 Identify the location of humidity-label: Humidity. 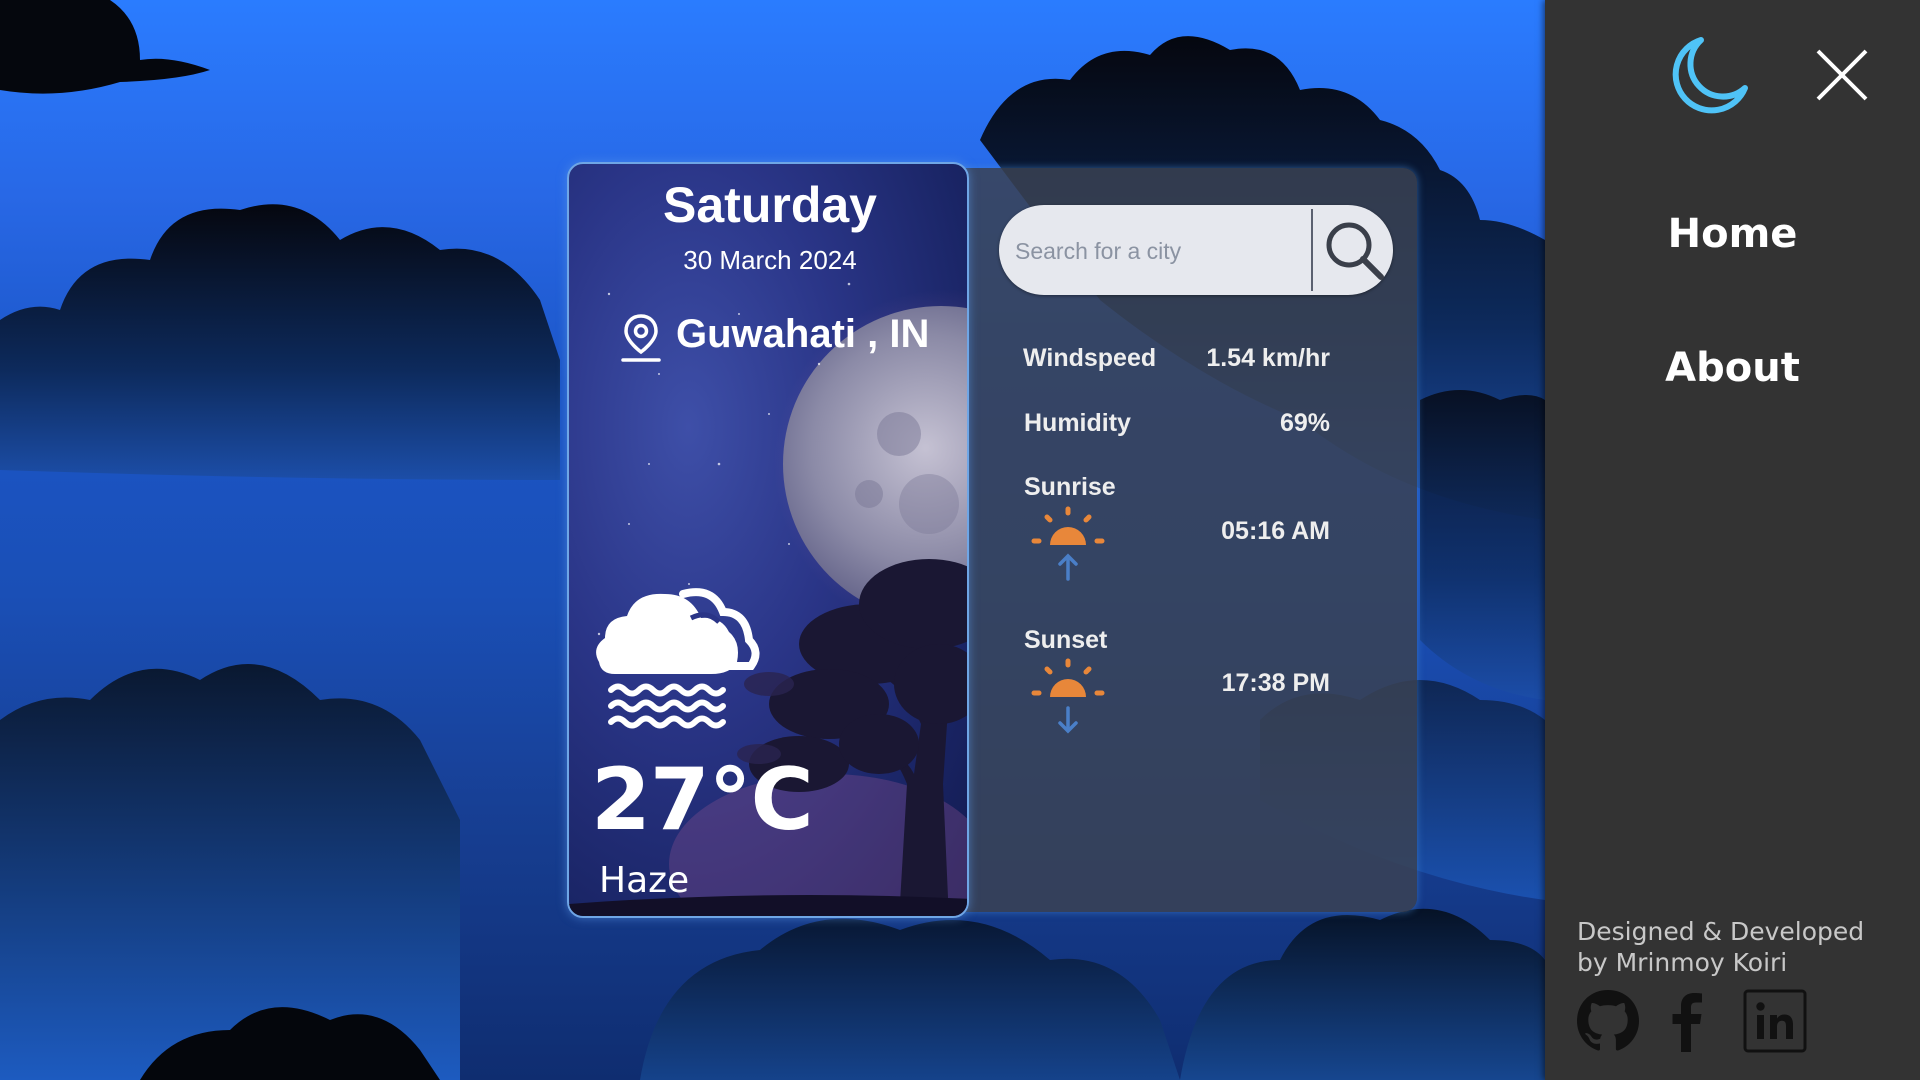
(1077, 423).